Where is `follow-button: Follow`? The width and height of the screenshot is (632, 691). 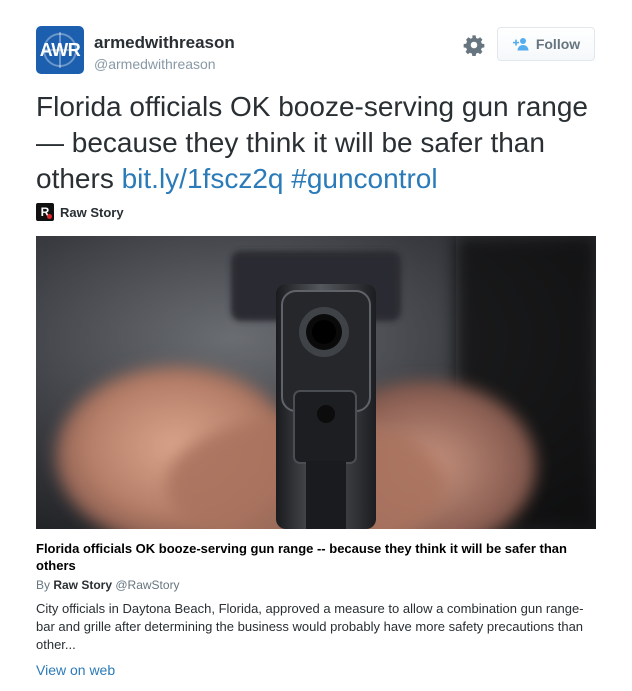
follow-button: Follow is located at coordinates (546, 44).